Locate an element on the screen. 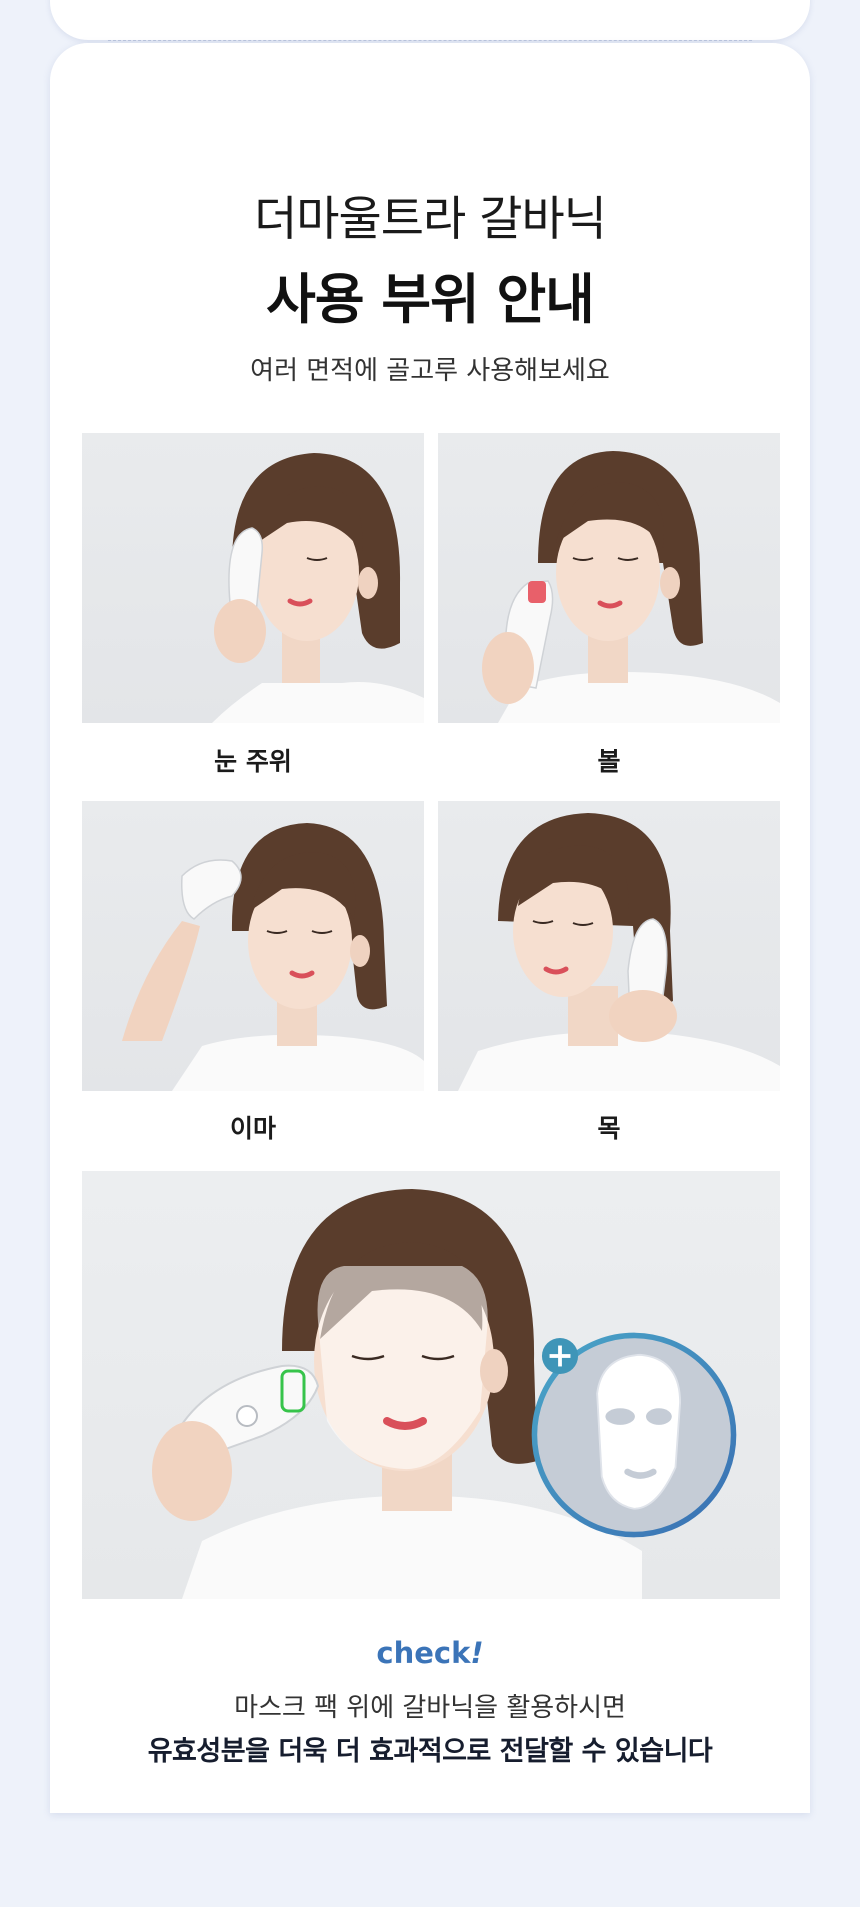  check-heading: check! is located at coordinates (430, 1653).